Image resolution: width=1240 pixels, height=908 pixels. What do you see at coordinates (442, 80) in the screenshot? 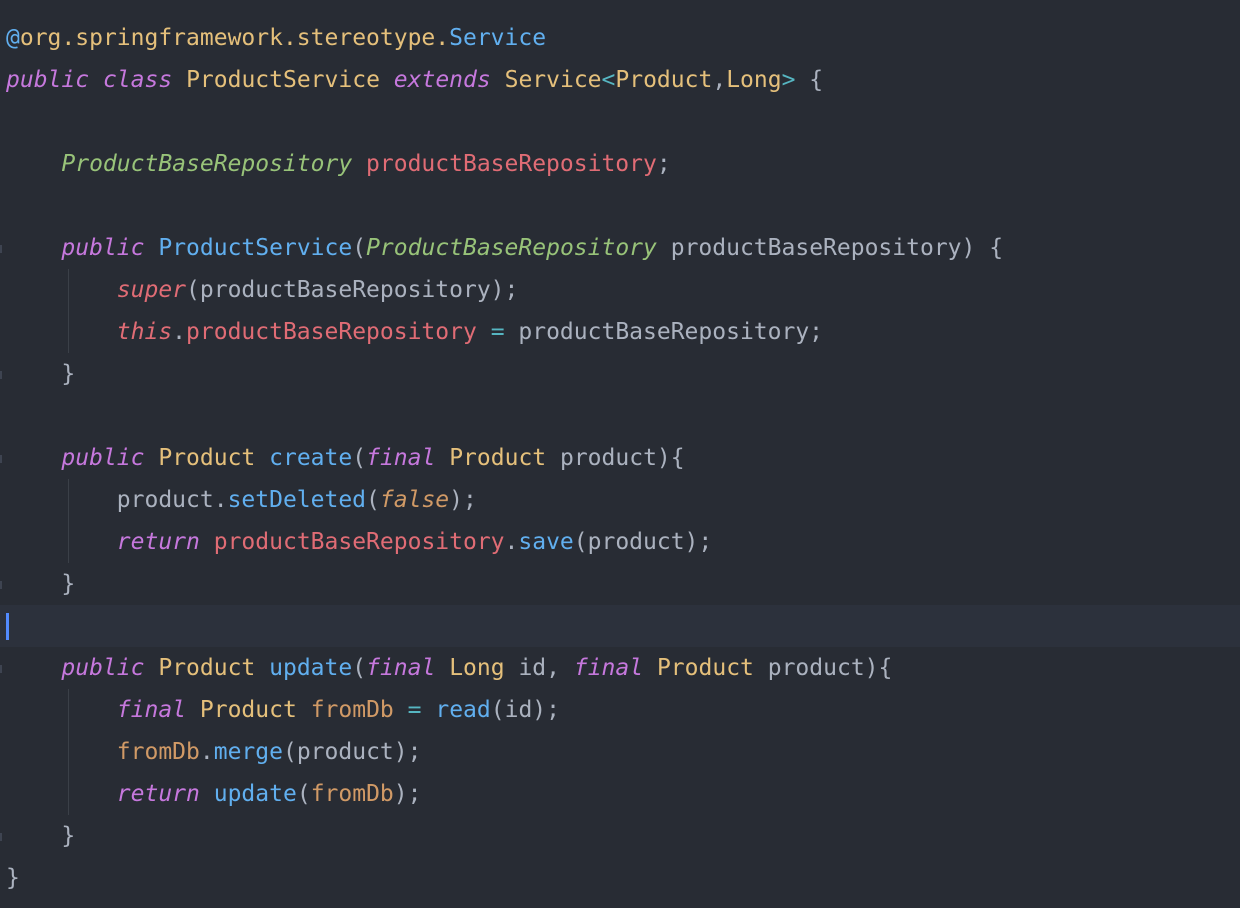
I see `code-token: extends` at bounding box center [442, 80].